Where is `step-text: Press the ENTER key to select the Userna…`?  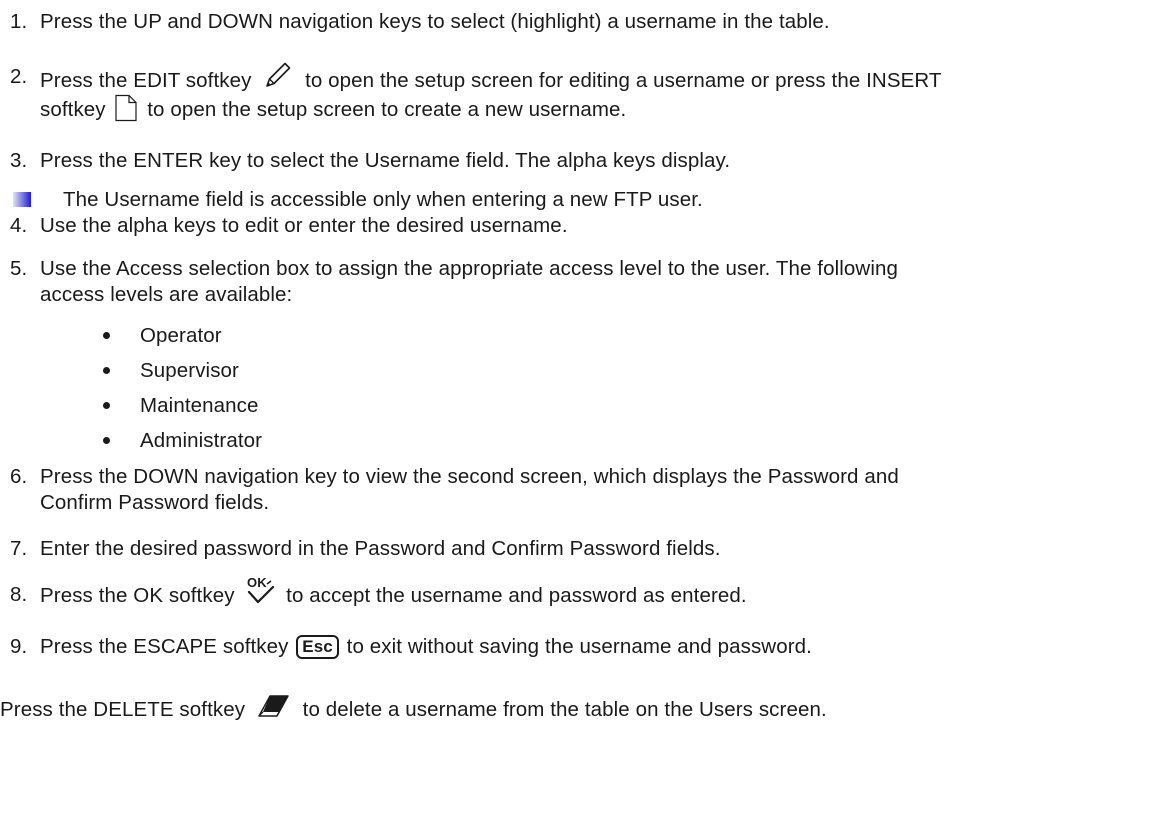 step-text: Press the ENTER key to select the Userna… is located at coordinates (385, 160).